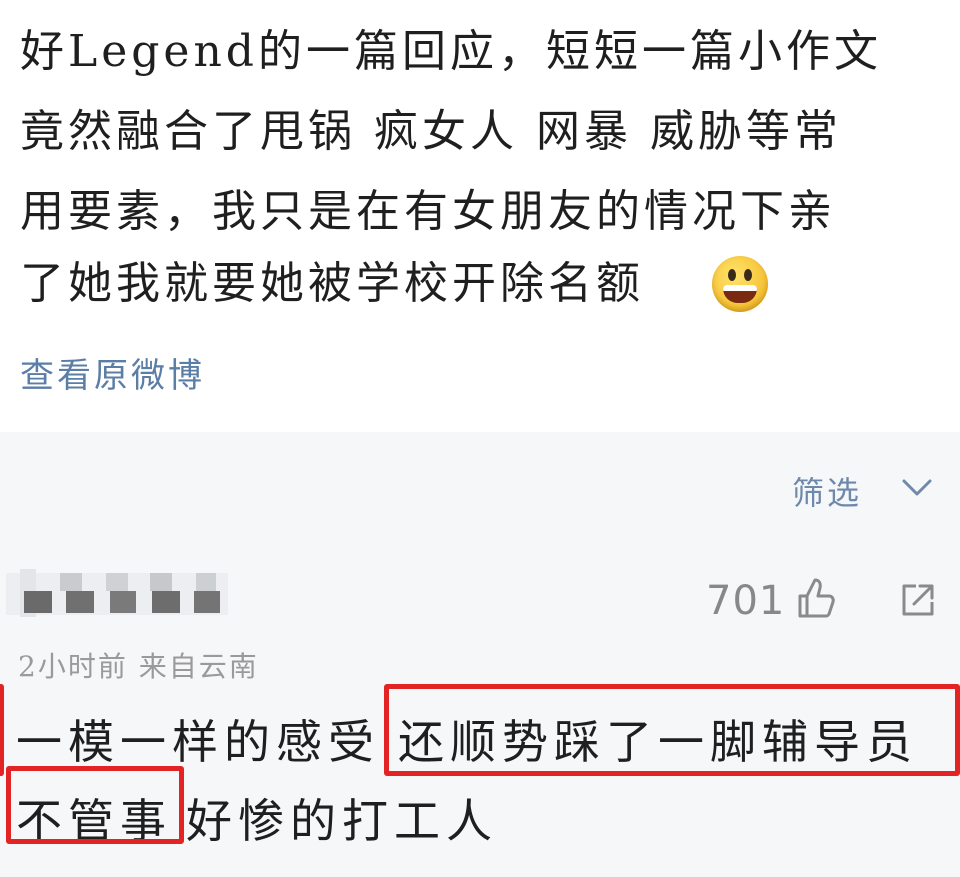 This screenshot has height=877, width=960. I want to click on filter-button: 筛选, so click(827, 491).